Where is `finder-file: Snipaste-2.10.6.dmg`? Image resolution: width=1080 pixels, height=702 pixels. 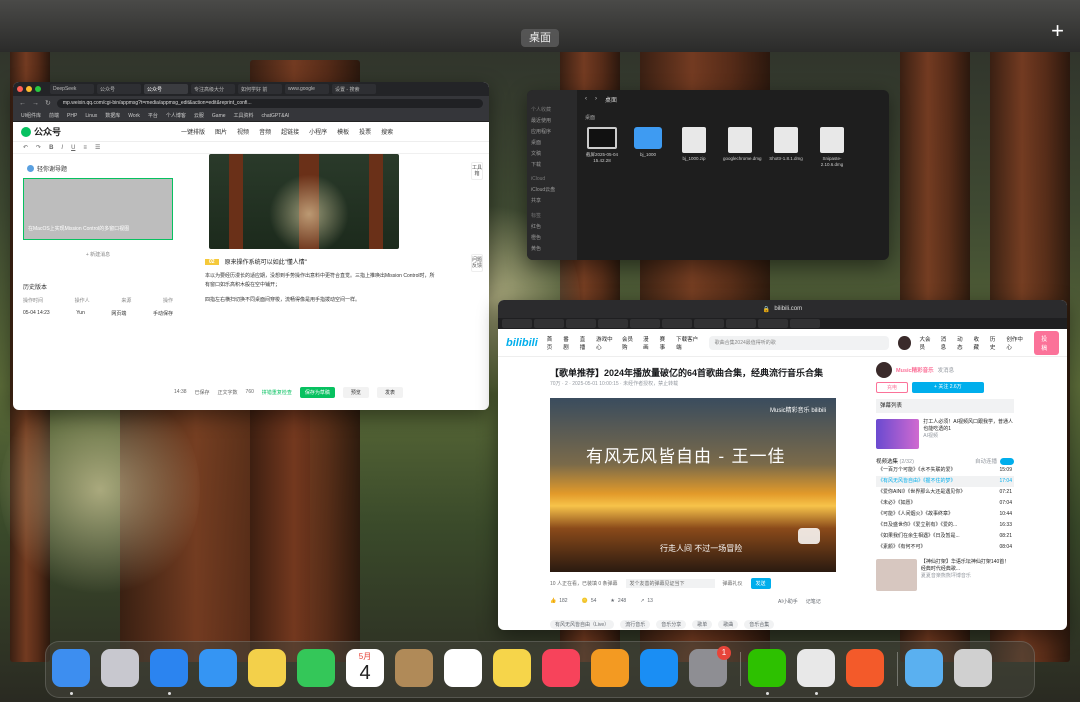
finder-file: Snipaste-2.10.6.dmg is located at coordinates (832, 147).